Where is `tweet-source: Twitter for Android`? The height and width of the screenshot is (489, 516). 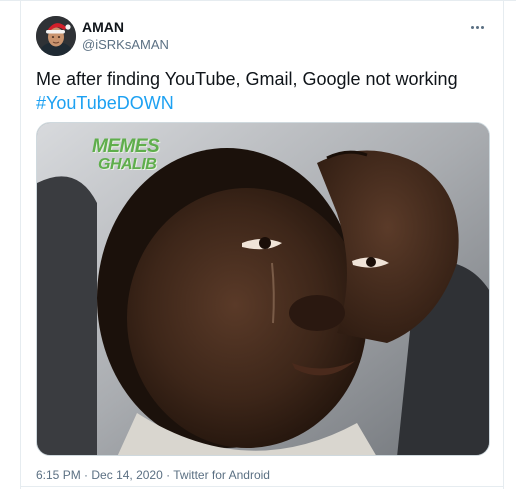 tweet-source: Twitter for Android is located at coordinates (221, 475).